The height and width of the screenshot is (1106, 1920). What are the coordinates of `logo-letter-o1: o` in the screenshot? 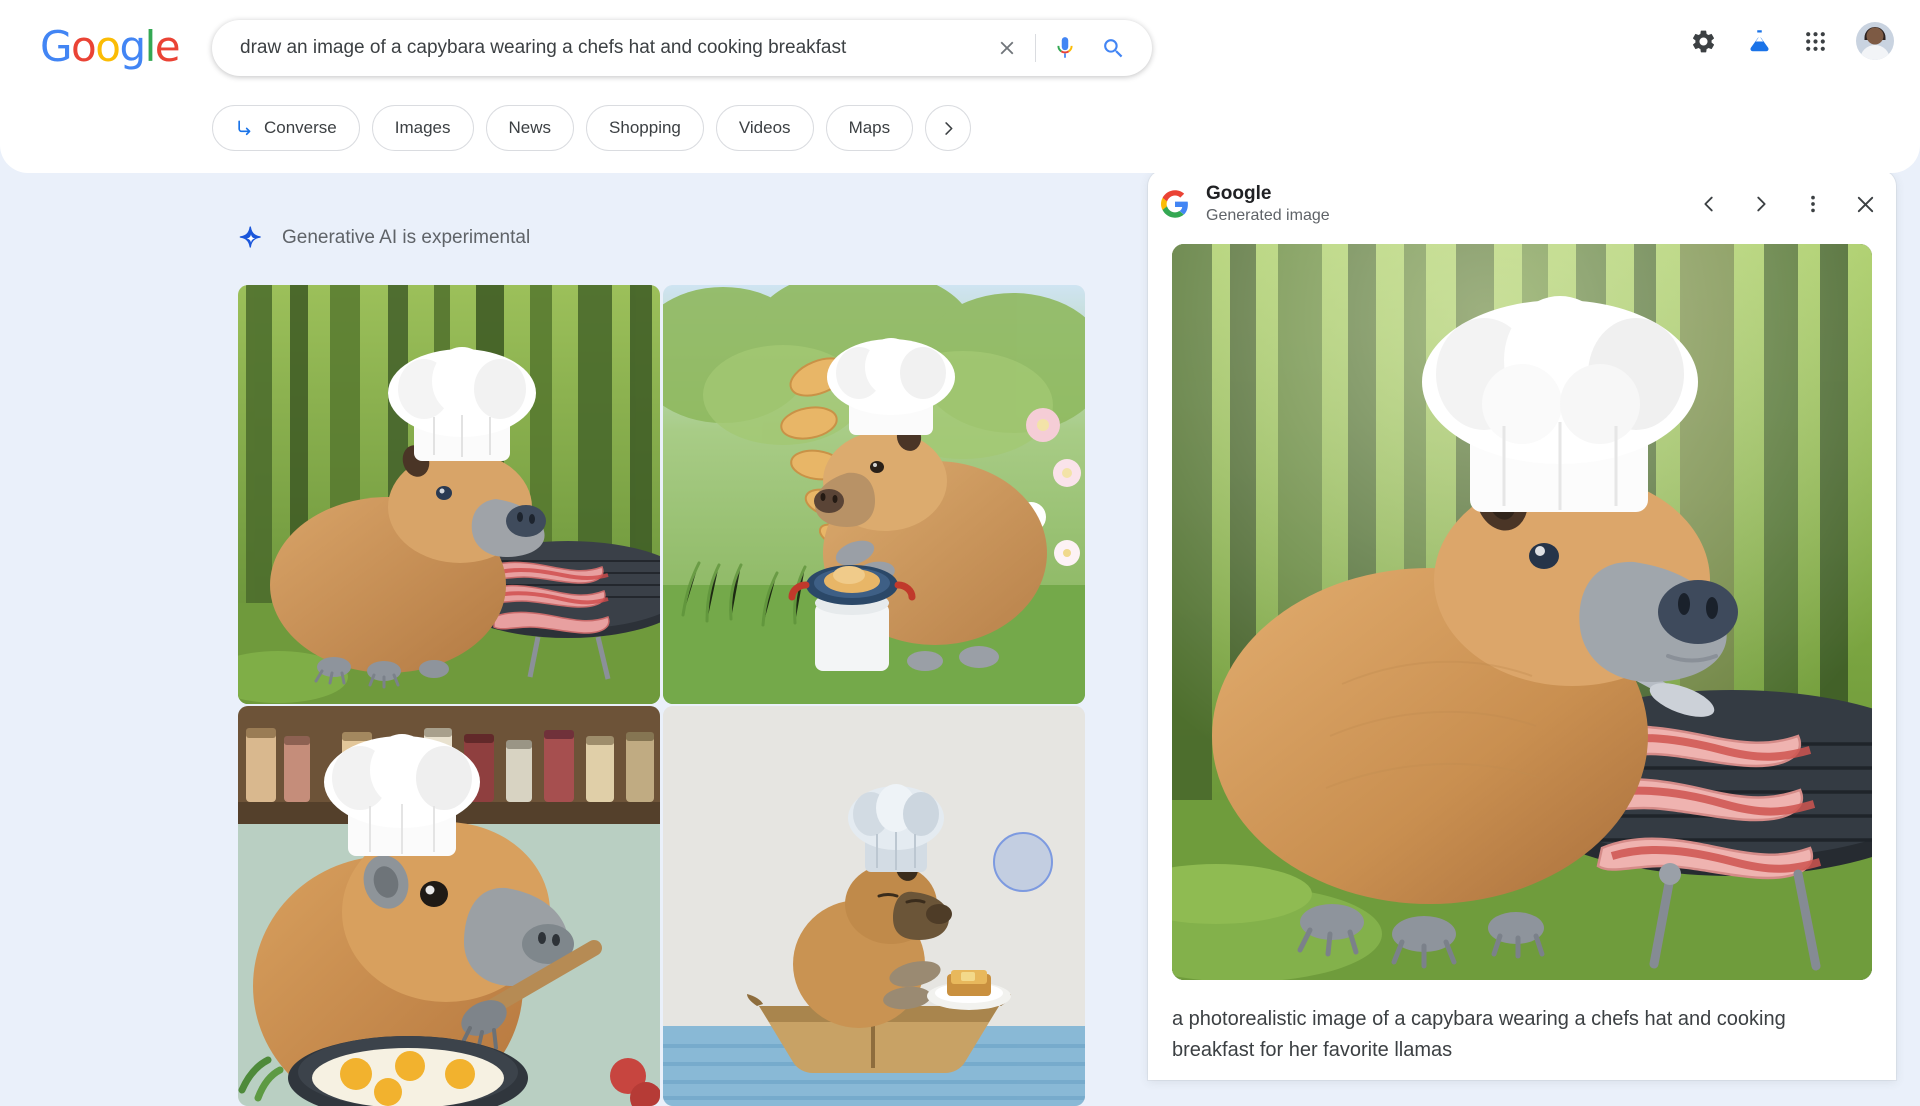 It's located at (84, 46).